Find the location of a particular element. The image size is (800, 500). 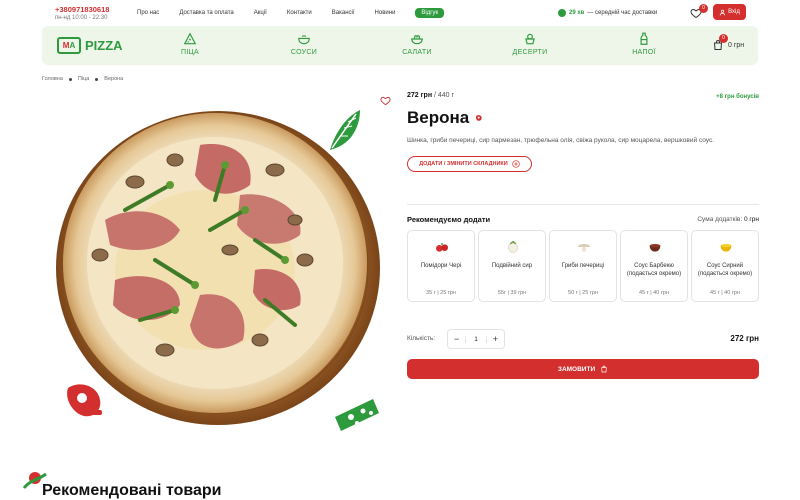

quantity-label: Кількість: is located at coordinates (421, 338).